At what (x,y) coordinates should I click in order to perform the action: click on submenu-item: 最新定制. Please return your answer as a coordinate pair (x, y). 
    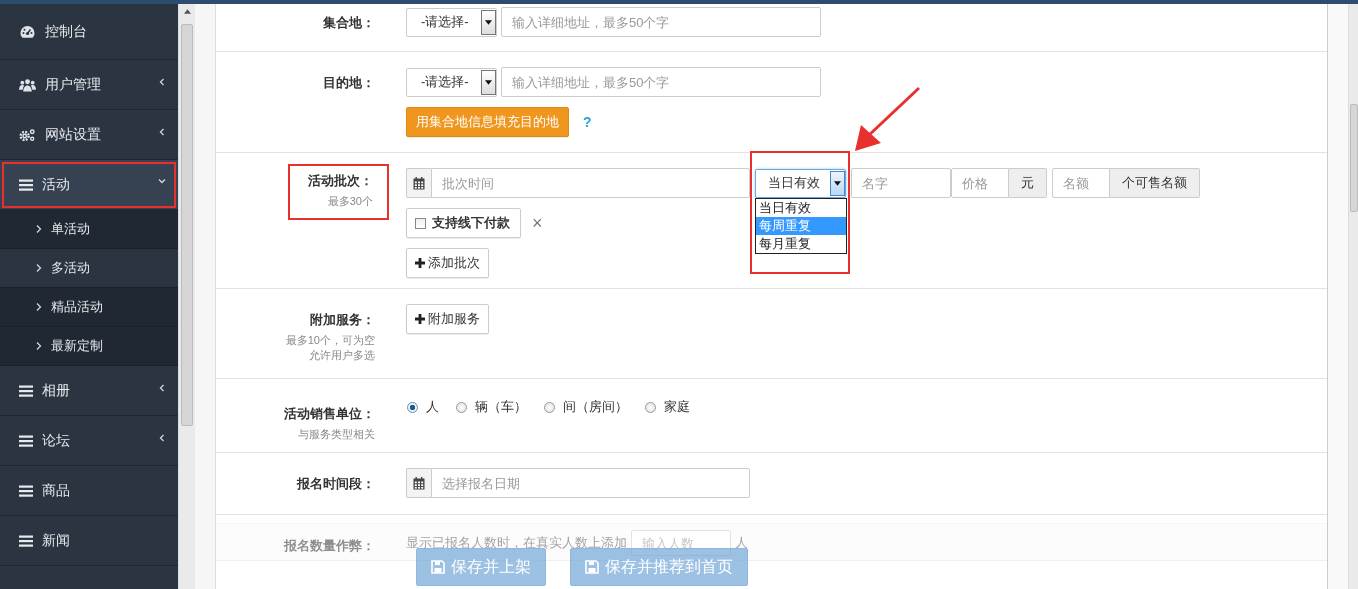
    Looking at the image, I should click on (89, 346).